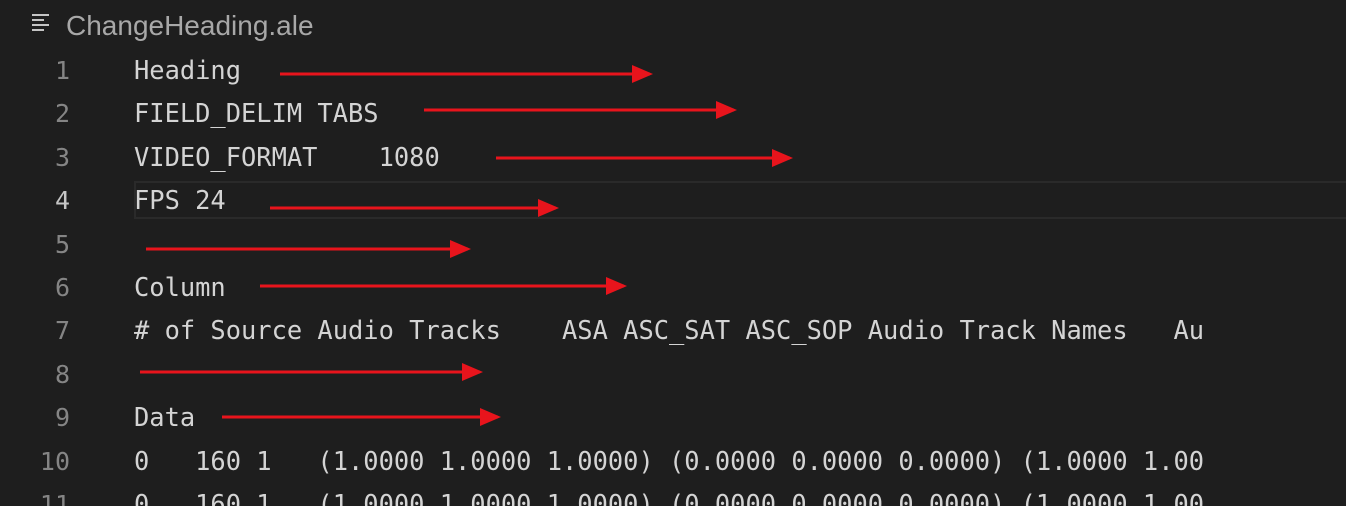 This screenshot has width=1346, height=506. I want to click on code-line-5: 5, so click(673, 244).